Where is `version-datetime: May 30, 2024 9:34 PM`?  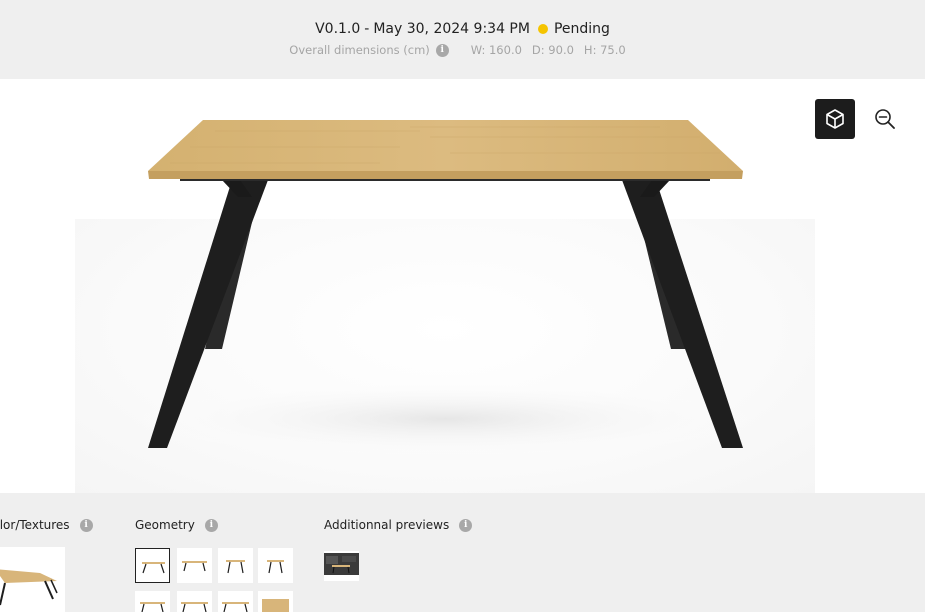
version-datetime: May 30, 2024 9:34 PM is located at coordinates (451, 29).